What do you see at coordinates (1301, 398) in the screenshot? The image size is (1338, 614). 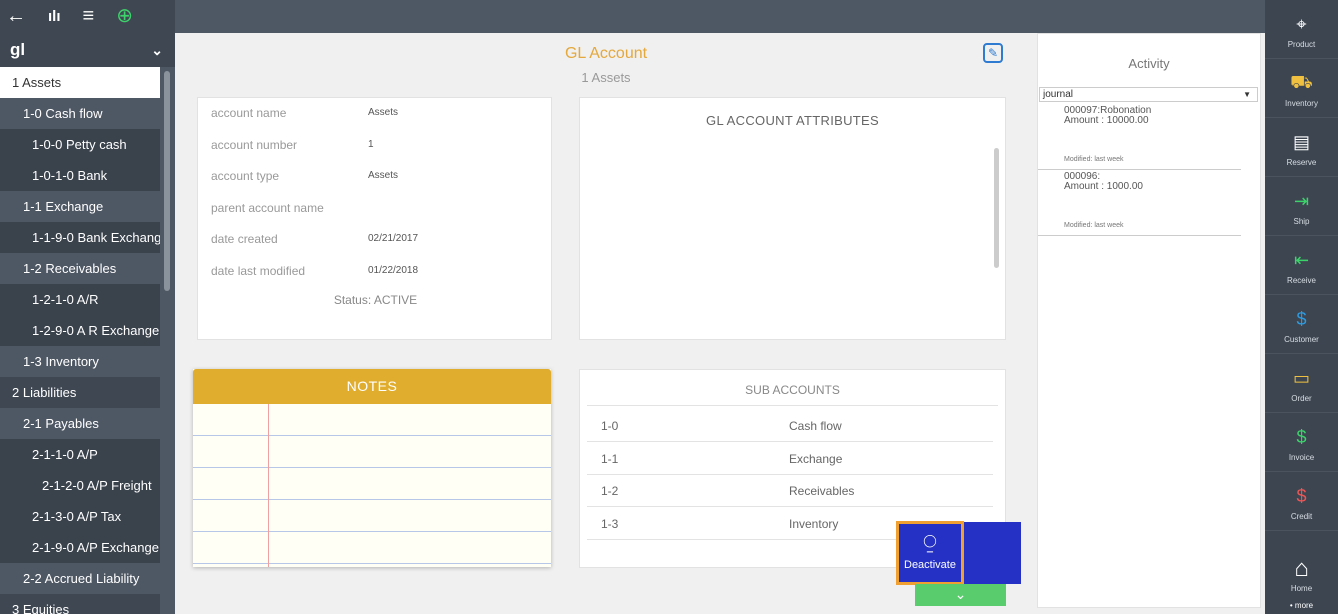 I see `nav-label: Order` at bounding box center [1301, 398].